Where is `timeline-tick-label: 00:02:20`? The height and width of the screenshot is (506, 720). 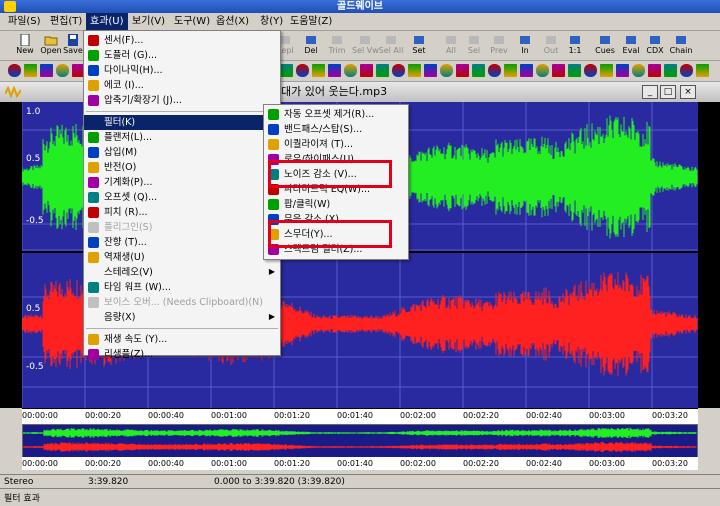 timeline-tick-label: 00:02:20 is located at coordinates (481, 415).